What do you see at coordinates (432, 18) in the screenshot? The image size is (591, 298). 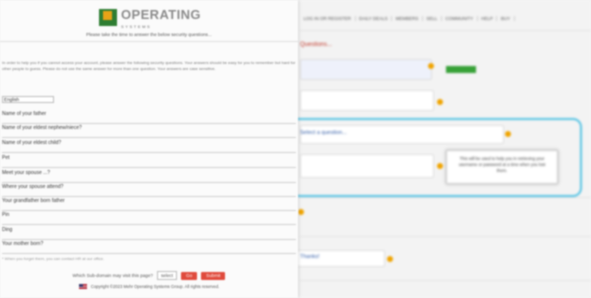 I see `nav-sell: SELL` at bounding box center [432, 18].